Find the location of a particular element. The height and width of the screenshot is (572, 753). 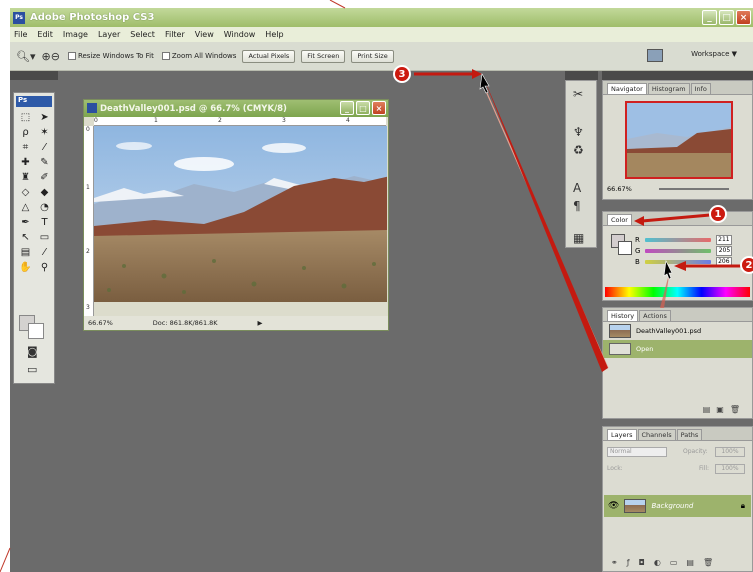

ruler-horizontal: 0 1 2 3 4 is located at coordinates (240, 121).